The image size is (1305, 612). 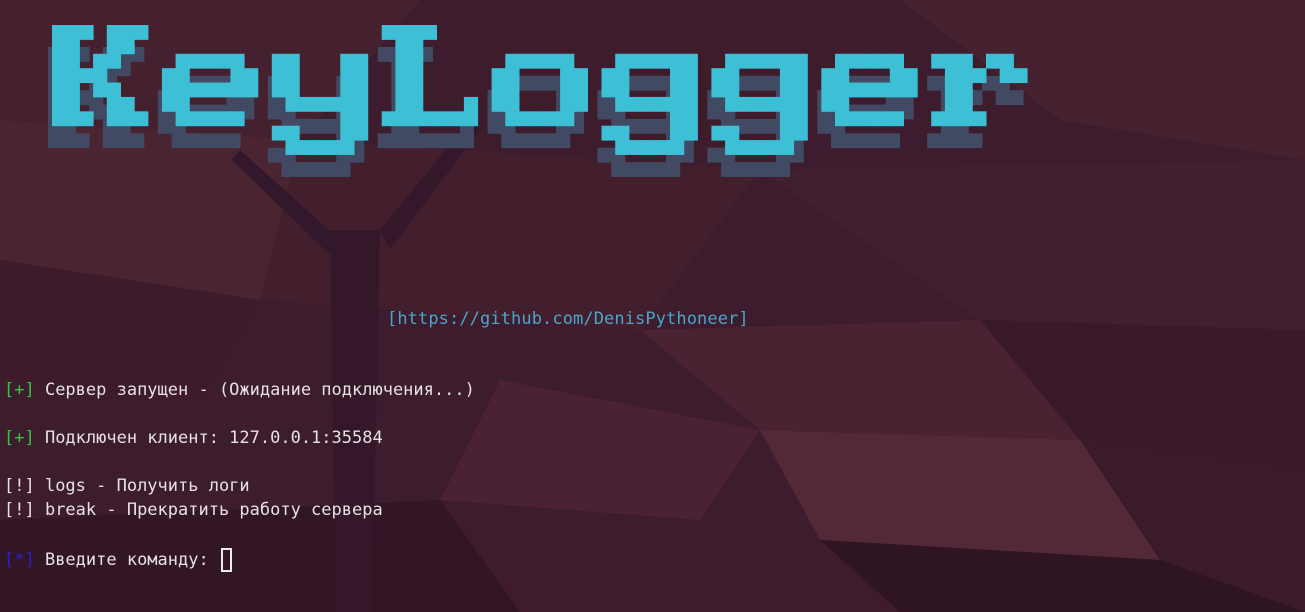 What do you see at coordinates (19, 390) in the screenshot?
I see `status-tag-plus: [+]` at bounding box center [19, 390].